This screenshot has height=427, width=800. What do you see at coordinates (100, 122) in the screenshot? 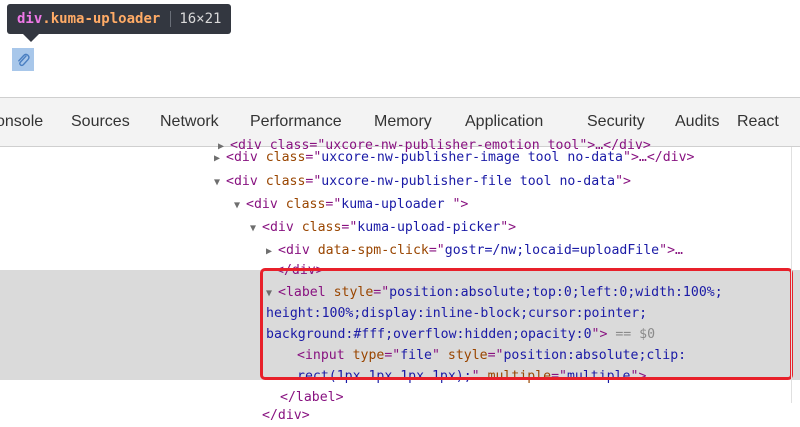
I see `tab-sources: Sources` at bounding box center [100, 122].